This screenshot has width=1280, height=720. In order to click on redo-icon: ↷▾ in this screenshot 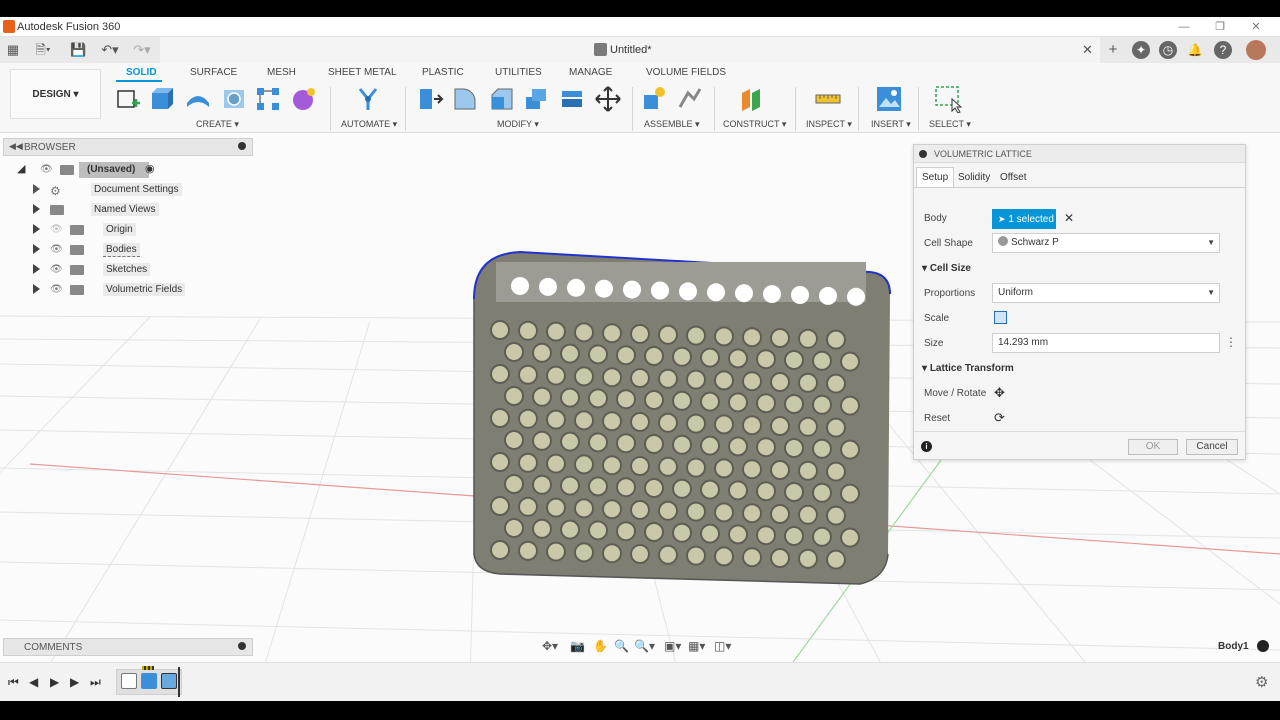, I will do `click(142, 50)`.